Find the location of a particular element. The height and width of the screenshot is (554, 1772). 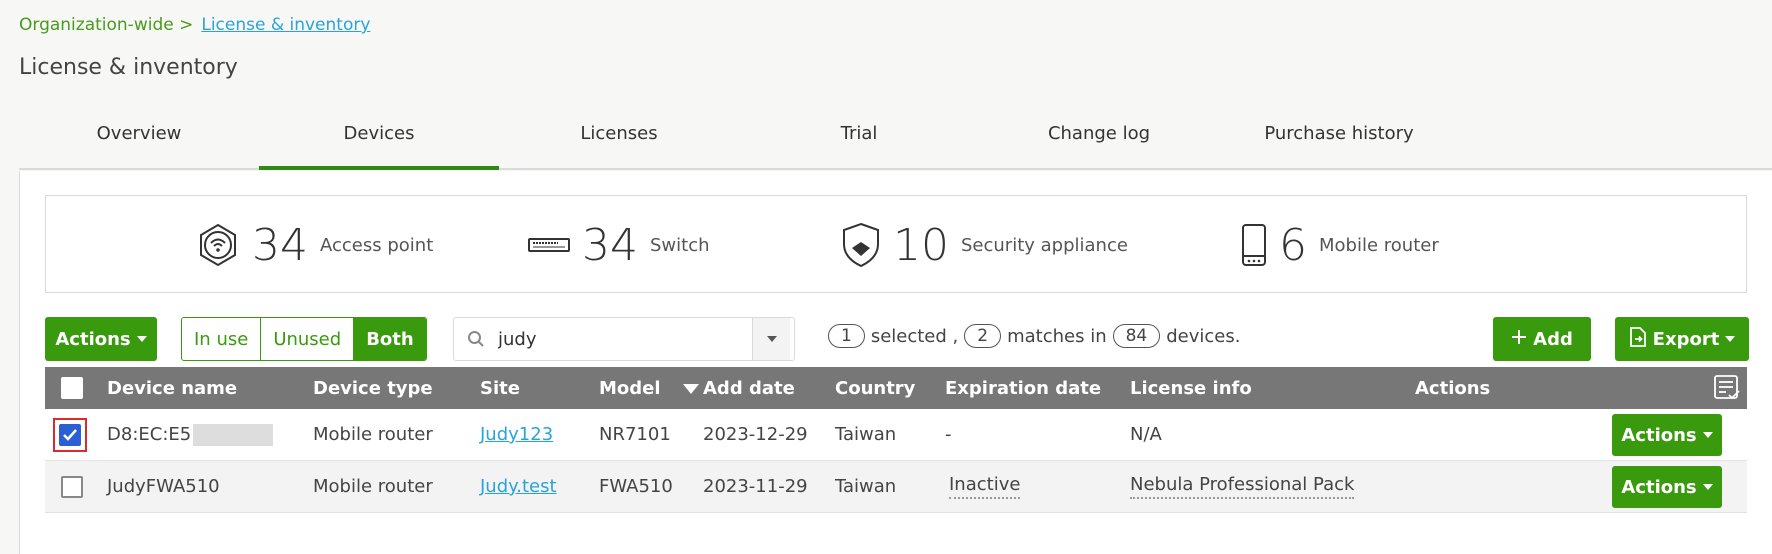

security-appliance-icon is located at coordinates (861, 245).